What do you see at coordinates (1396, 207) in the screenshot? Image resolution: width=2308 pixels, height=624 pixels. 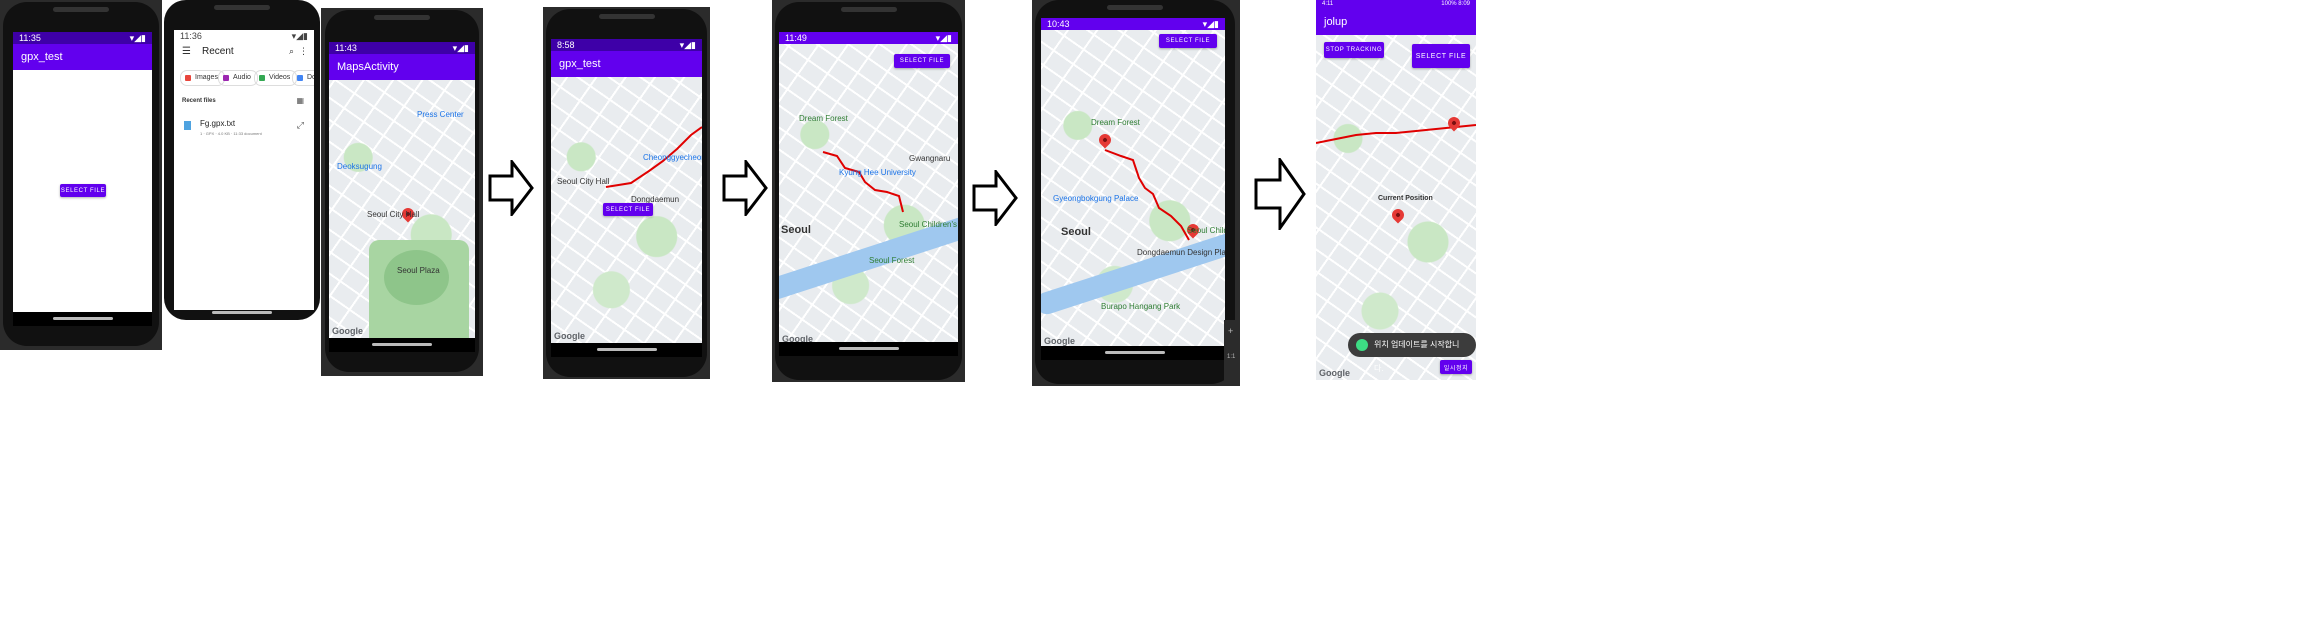 I see `map-view: Current Position Google` at bounding box center [1396, 207].